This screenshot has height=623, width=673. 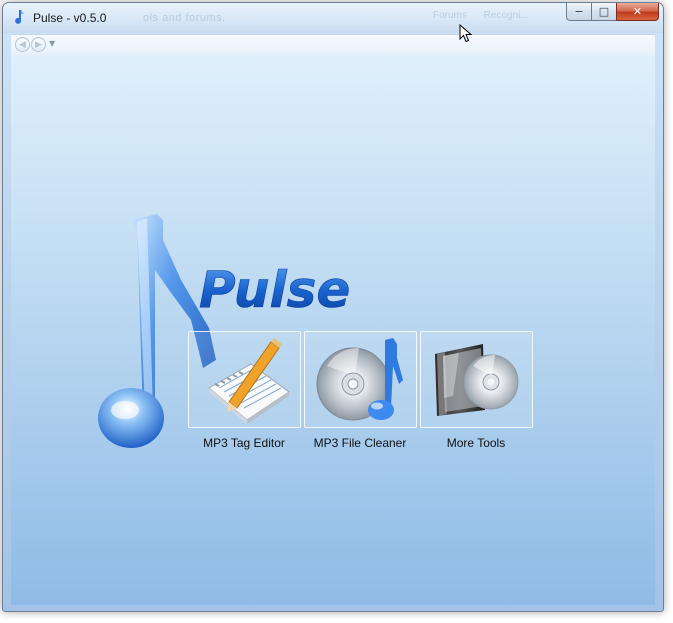 I want to click on more-tools-label: More Tools, so click(x=476, y=443).